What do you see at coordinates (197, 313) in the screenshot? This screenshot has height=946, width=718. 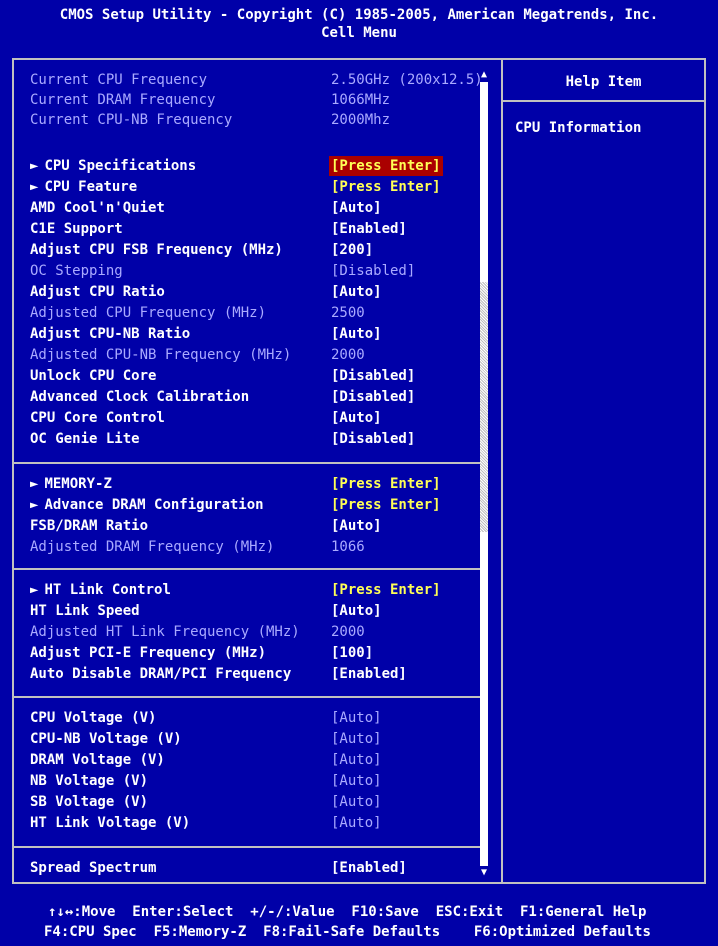 I see `readout-adjusted-cpu-frequency: Adjusted CPU Frequency (MHz) 2500` at bounding box center [197, 313].